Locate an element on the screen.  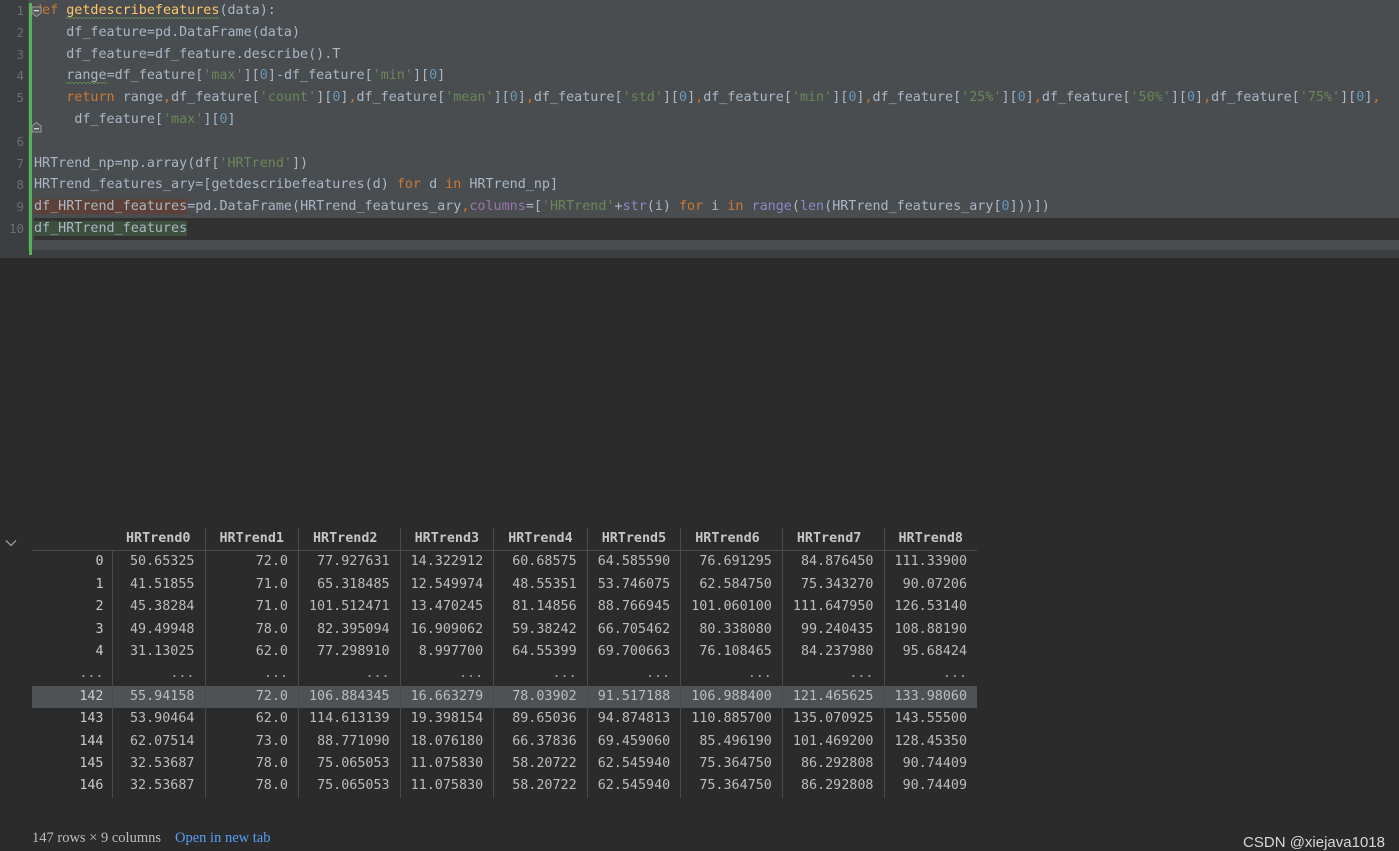
cell: 69.700663 is located at coordinates (634, 652).